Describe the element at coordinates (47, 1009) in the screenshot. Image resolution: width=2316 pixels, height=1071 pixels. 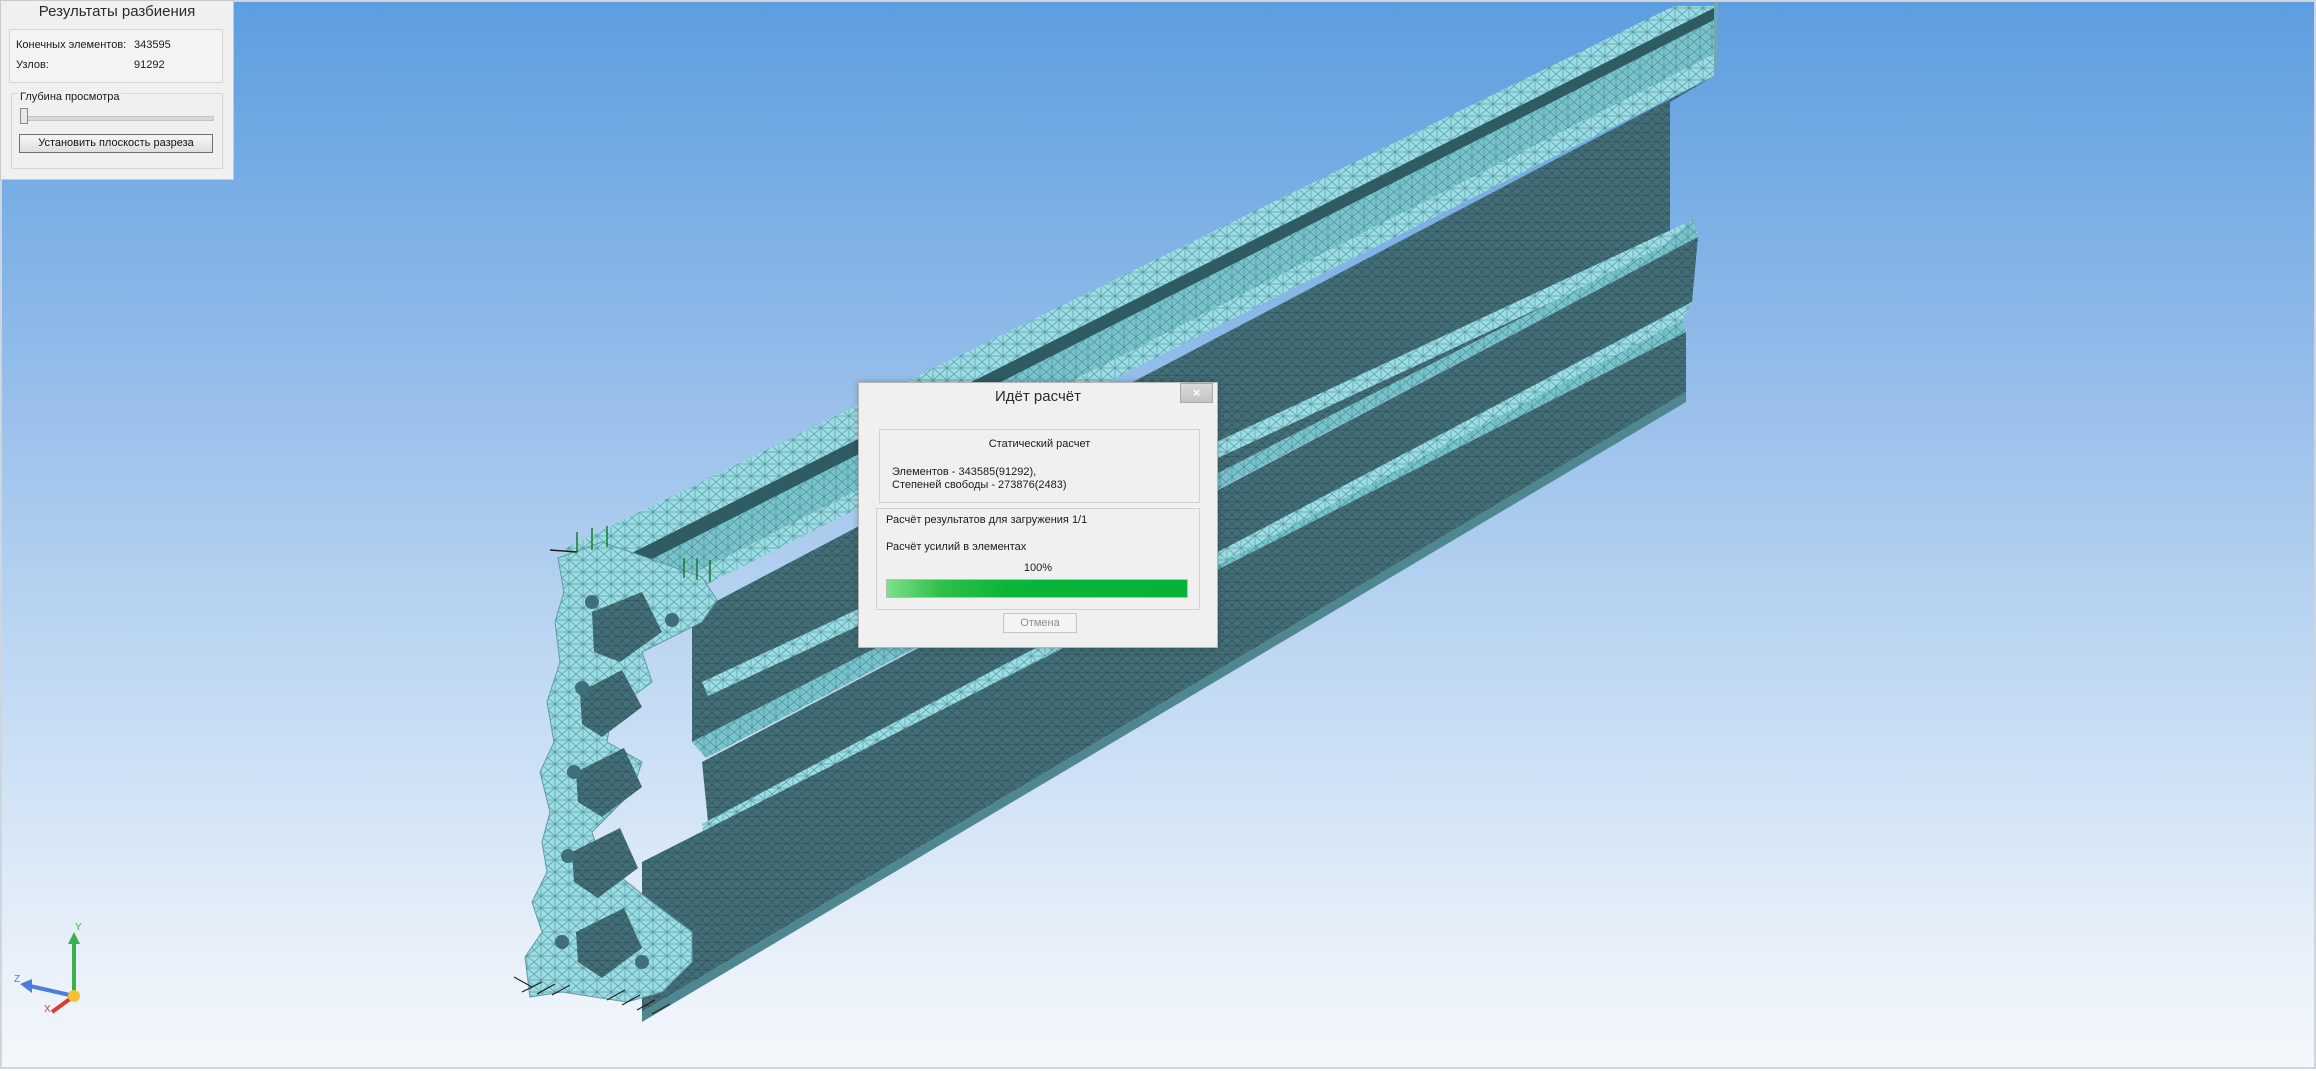
I see `x-axis-label: X` at that location.